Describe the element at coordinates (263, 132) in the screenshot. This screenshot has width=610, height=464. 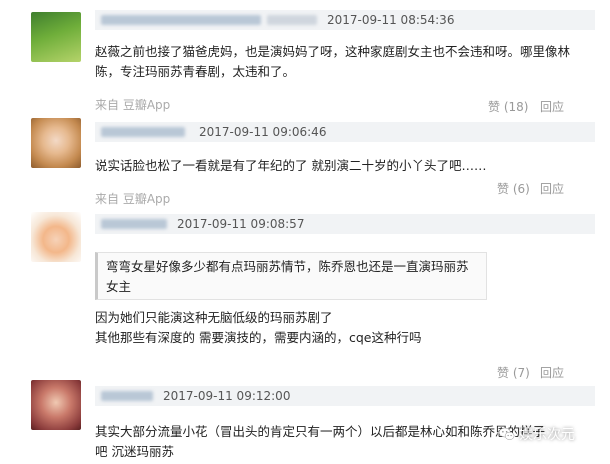
I see `timestamp: 2017-09-11 09:06:46` at that location.